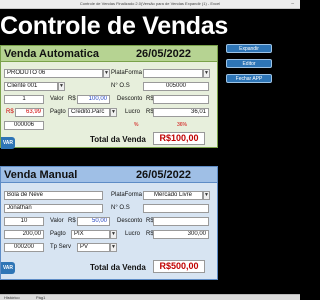  What do you see at coordinates (40, 297) in the screenshot?
I see `sheet-tab-page1: Pág1` at bounding box center [40, 297].